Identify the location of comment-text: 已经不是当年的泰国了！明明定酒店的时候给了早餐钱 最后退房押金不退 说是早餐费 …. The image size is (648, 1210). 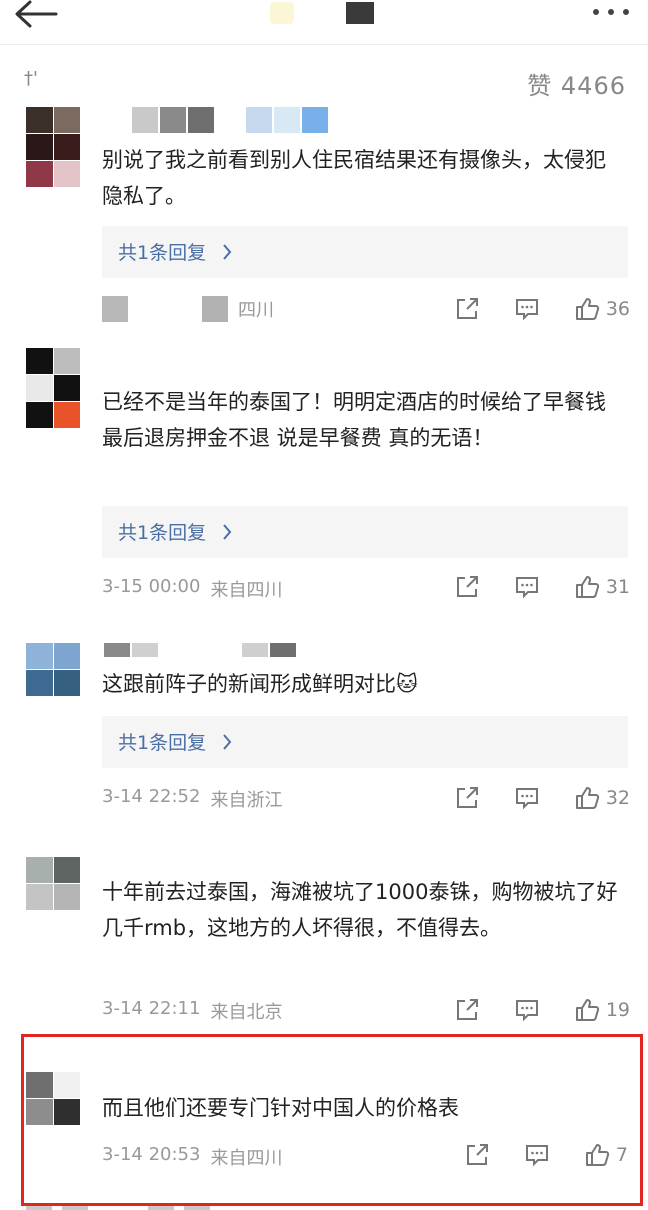
(354, 420).